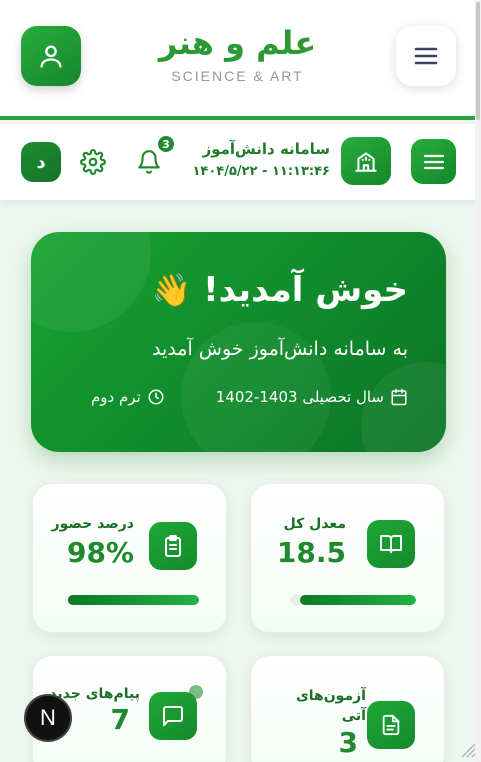 This screenshot has height=762, width=481. I want to click on attendance-card: درصد حضور 98%, so click(129, 558).